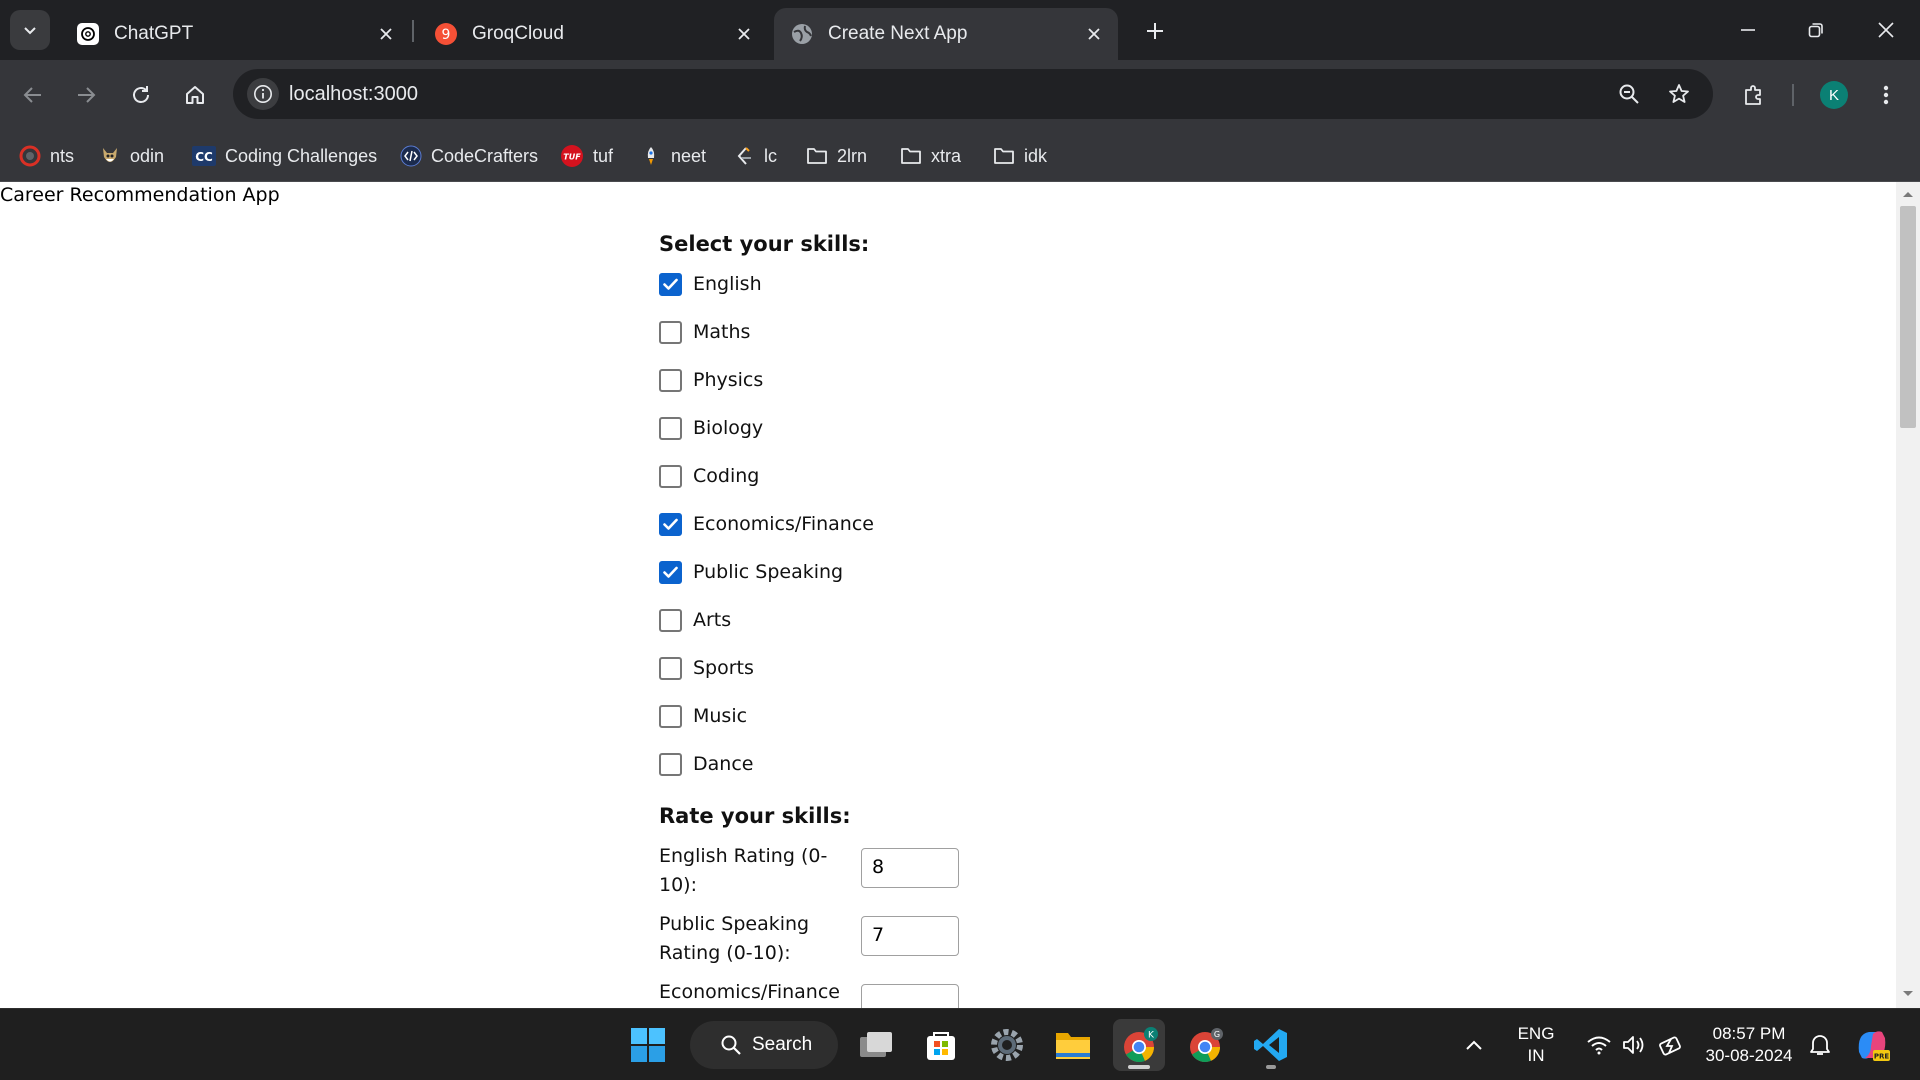  What do you see at coordinates (1908, 194) in the screenshot?
I see `scroll-up-arrow-icon` at bounding box center [1908, 194].